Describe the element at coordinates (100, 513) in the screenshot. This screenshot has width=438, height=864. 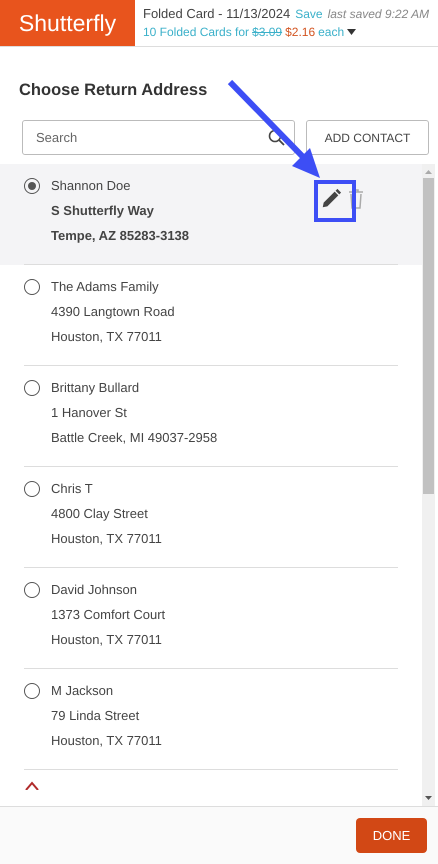
I see `contact-street: 4800 Clay Street` at that location.